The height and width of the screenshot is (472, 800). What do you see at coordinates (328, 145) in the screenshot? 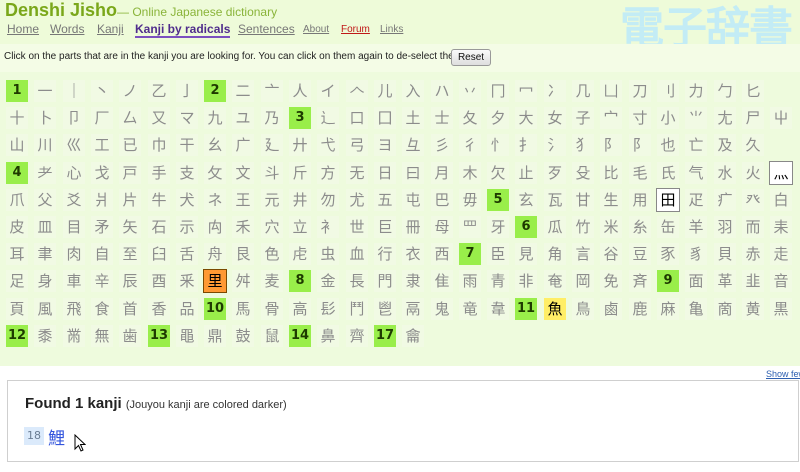
I see `radical-弋: 弋` at bounding box center [328, 145].